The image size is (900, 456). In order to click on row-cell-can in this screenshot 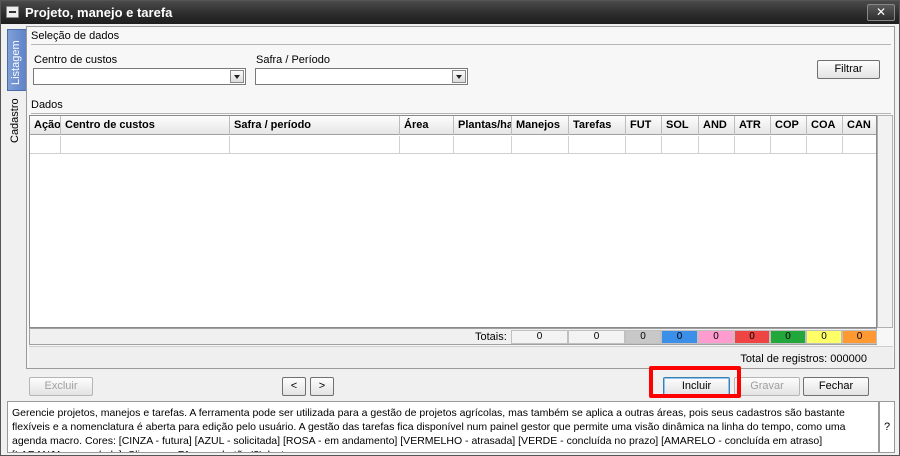, I will do `click(860, 145)`.